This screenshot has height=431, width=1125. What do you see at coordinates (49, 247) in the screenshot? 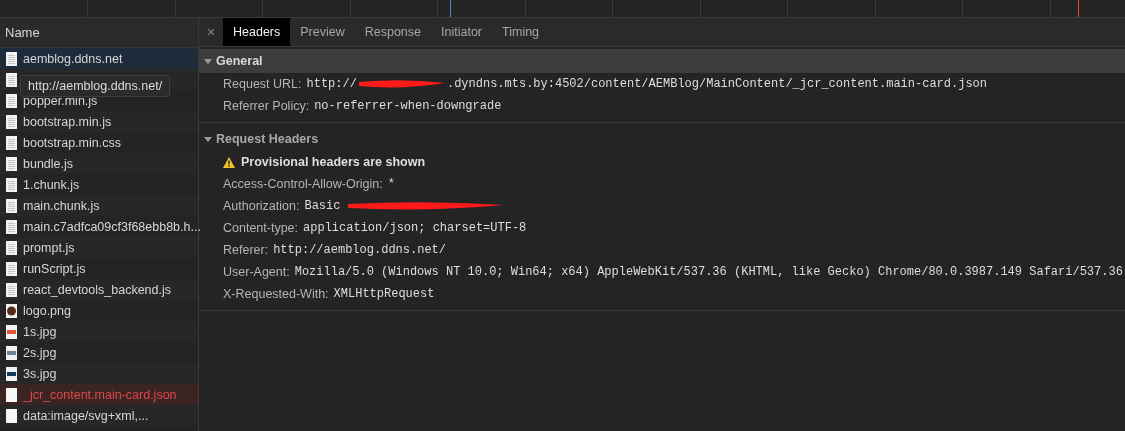
I see `request-name: prompt.js` at bounding box center [49, 247].